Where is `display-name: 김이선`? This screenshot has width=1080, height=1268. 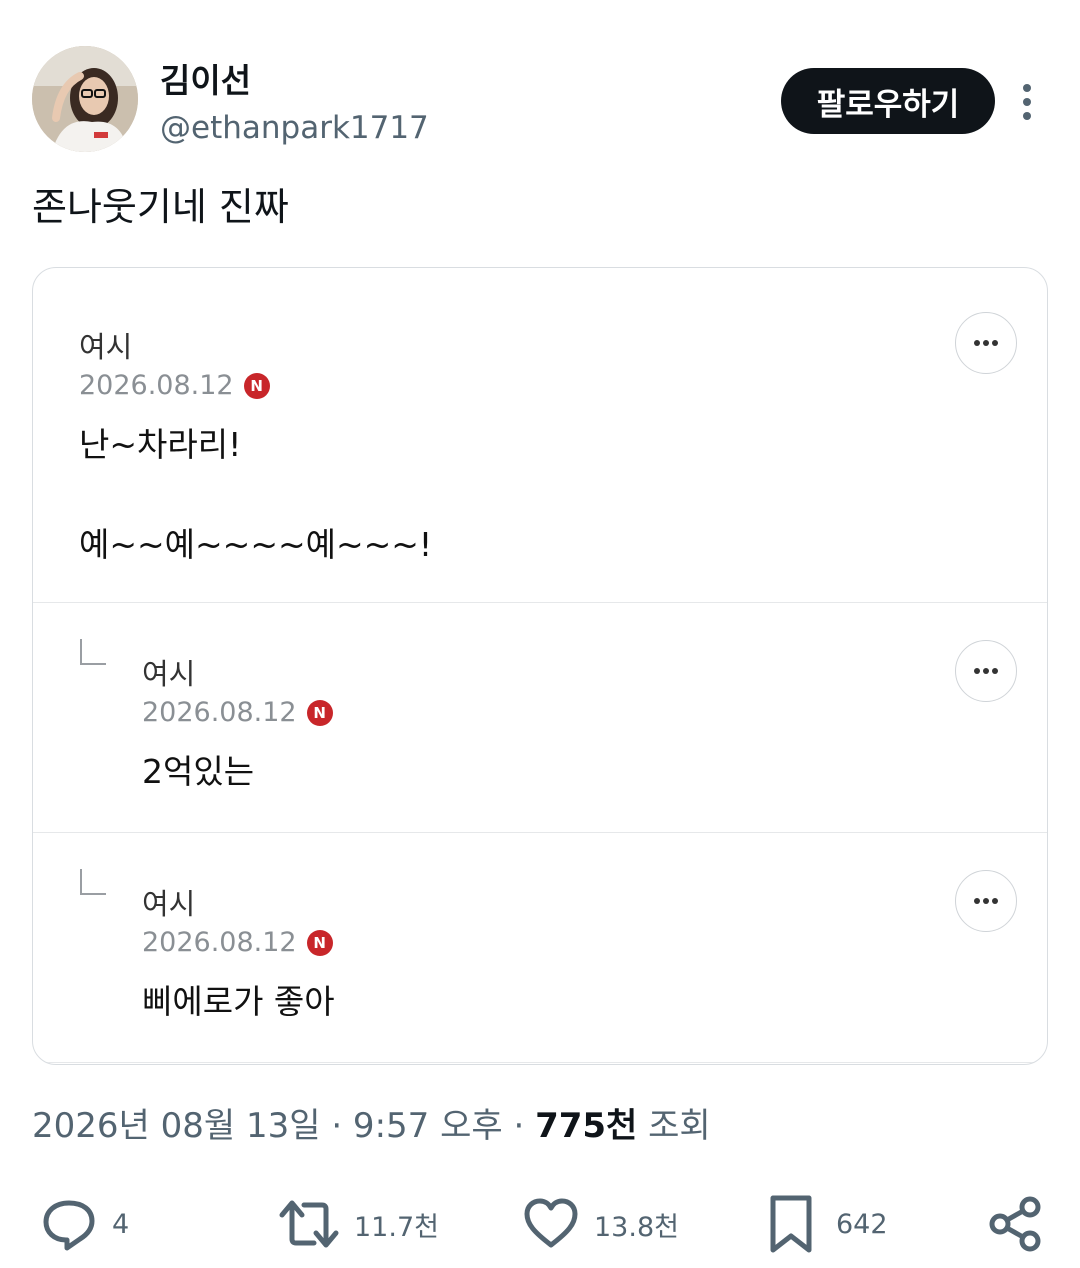 display-name: 김이선 is located at coordinates (205, 78).